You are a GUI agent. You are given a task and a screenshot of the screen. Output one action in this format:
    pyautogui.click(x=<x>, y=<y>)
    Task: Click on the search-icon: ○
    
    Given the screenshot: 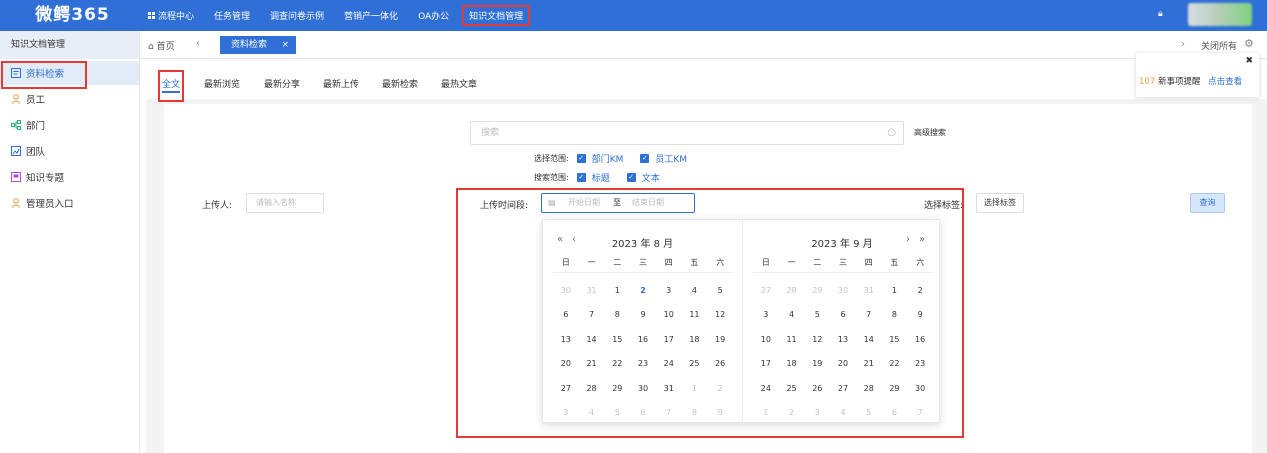 What is the action you would take?
    pyautogui.click(x=891, y=133)
    